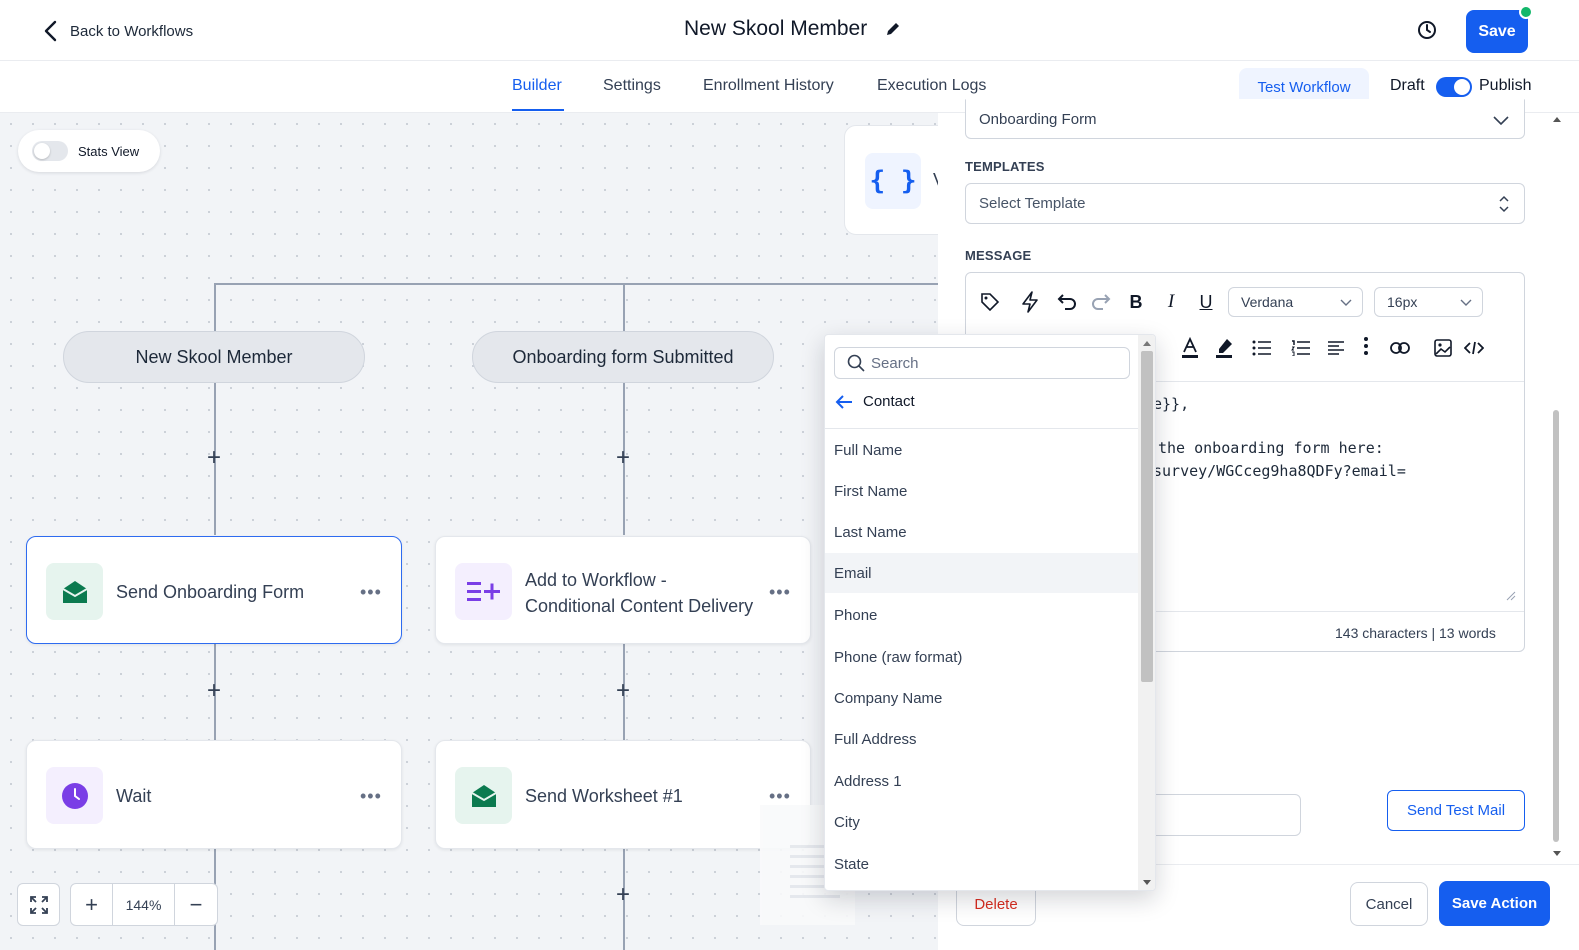 The width and height of the screenshot is (1579, 950). What do you see at coordinates (1271, 448) in the screenshot?
I see `message-fragment-2: the onboarding form here:` at bounding box center [1271, 448].